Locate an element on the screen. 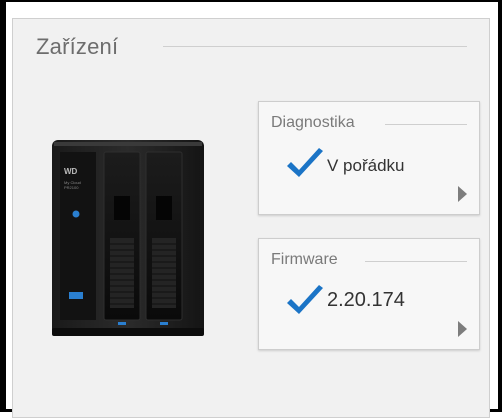  window-border-left is located at coordinates (3, 206).